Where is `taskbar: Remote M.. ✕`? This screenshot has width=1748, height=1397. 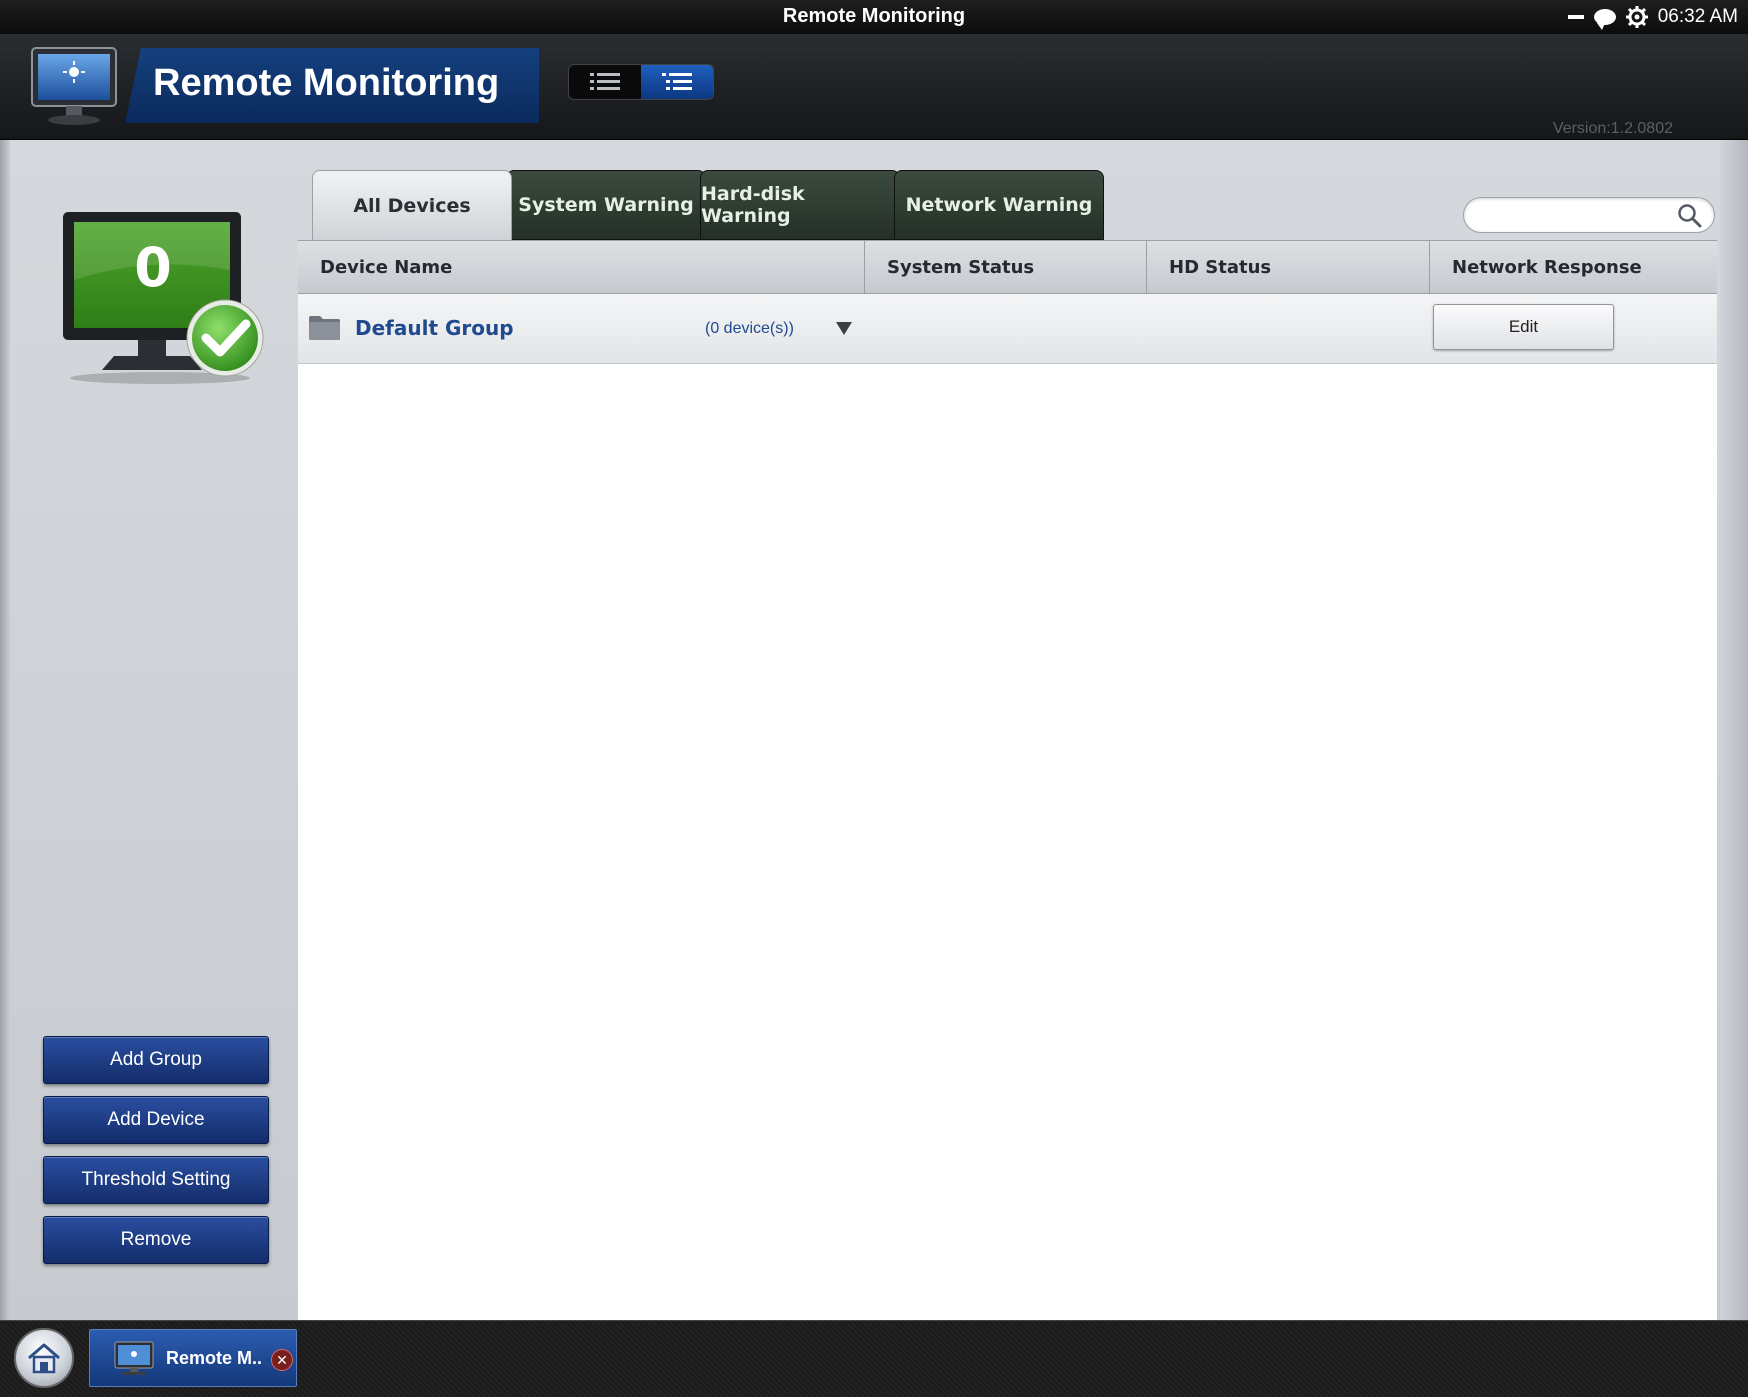
taskbar: Remote M.. ✕ is located at coordinates (874, 1358).